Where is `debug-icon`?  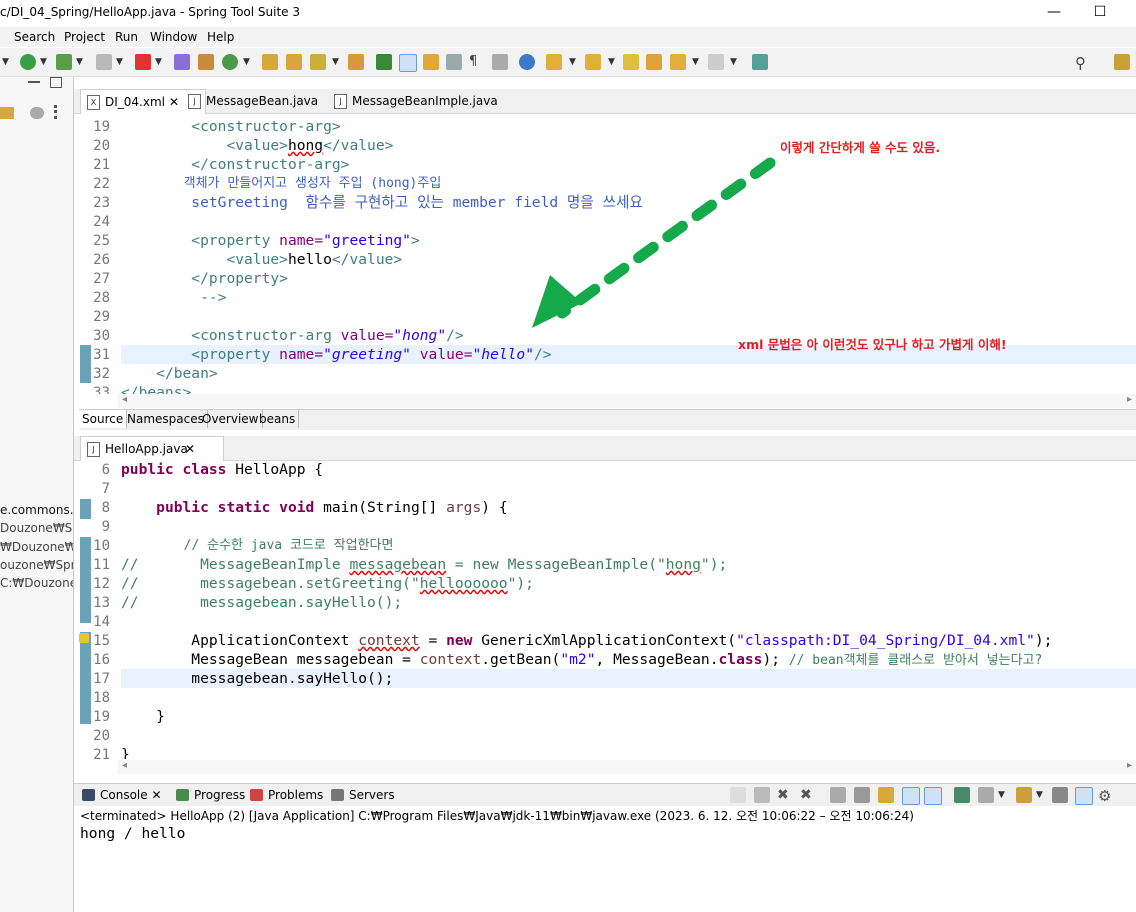 debug-icon is located at coordinates (143, 62).